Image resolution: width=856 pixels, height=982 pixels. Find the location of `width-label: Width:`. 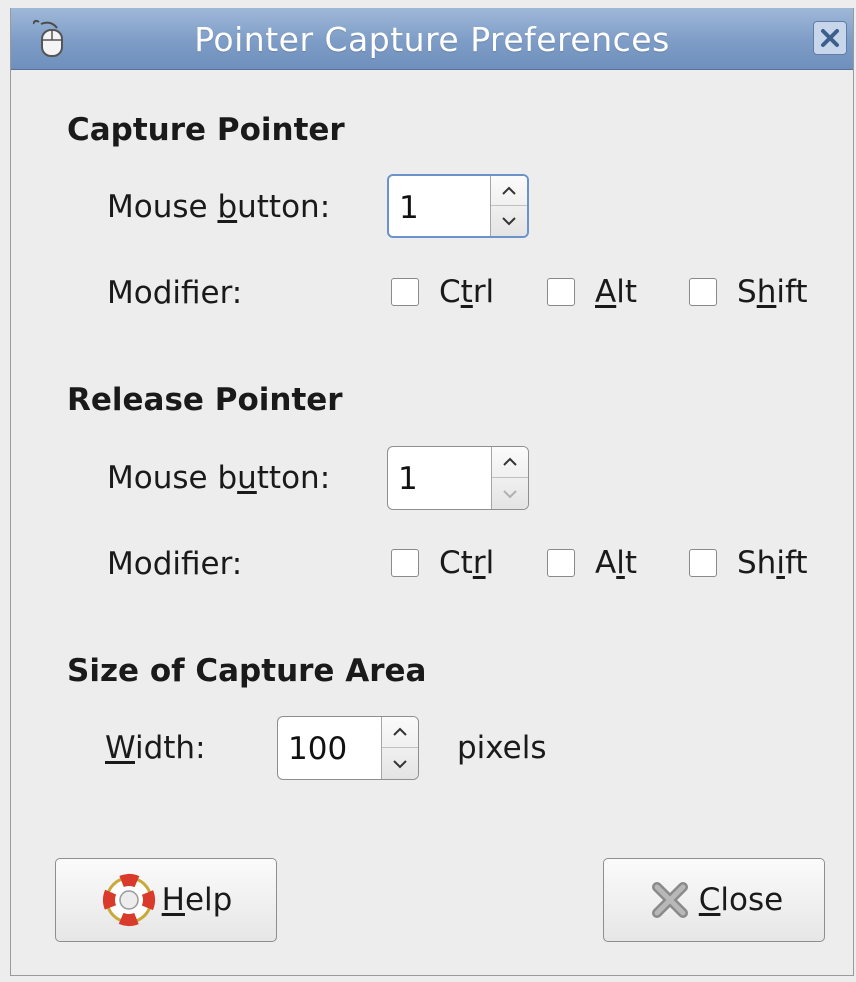

width-label: Width: is located at coordinates (155, 748).